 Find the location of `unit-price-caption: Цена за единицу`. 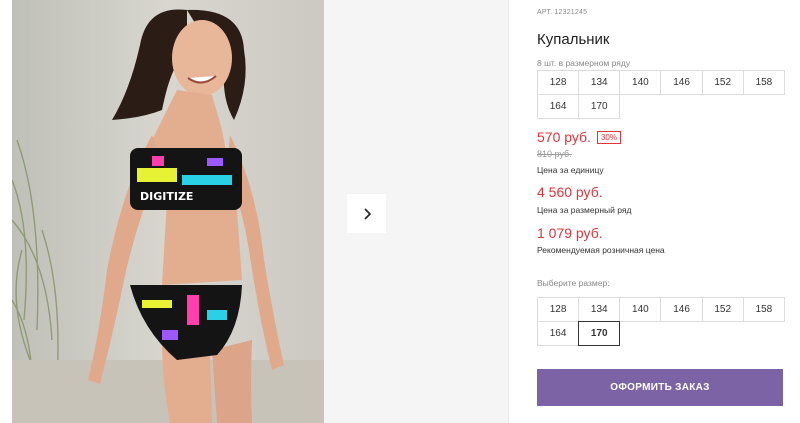

unit-price-caption: Цена за единицу is located at coordinates (570, 170).